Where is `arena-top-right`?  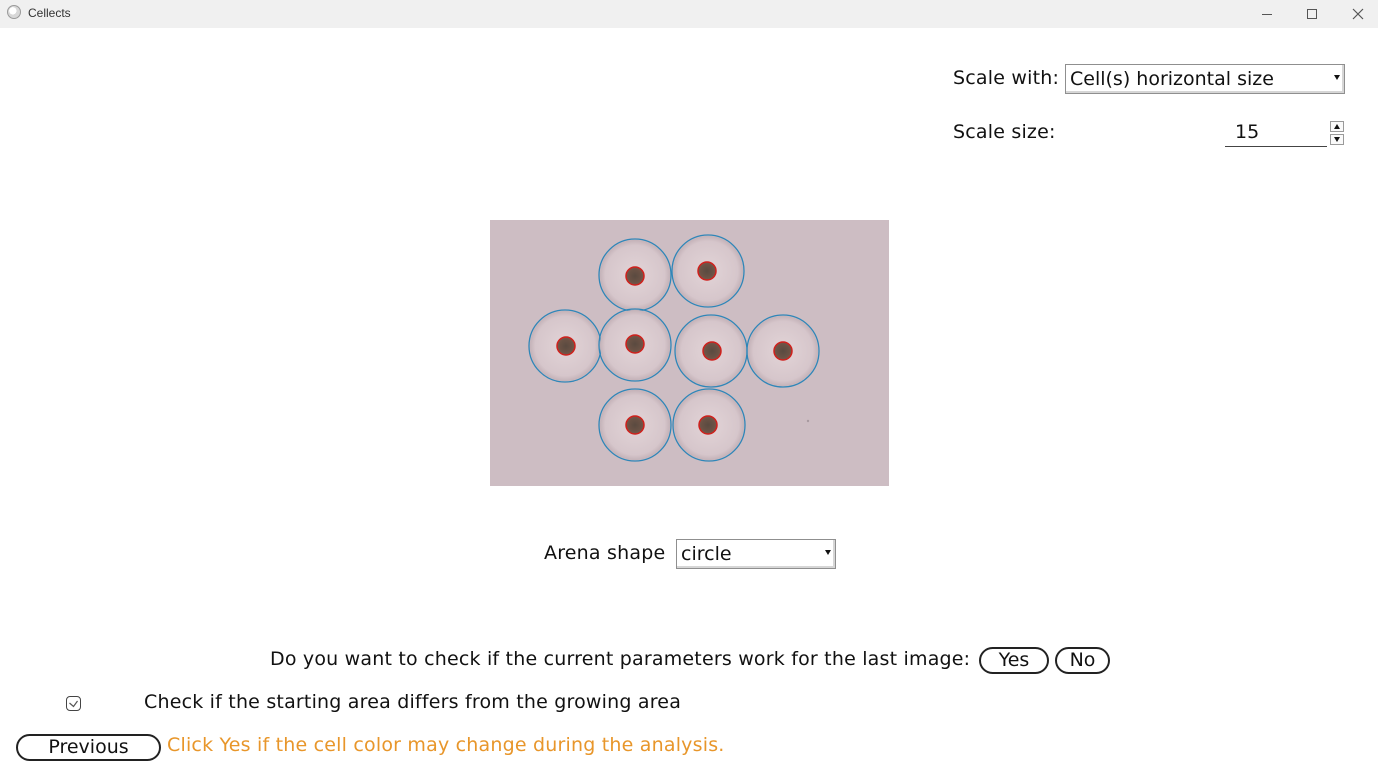 arena-top-right is located at coordinates (708, 271).